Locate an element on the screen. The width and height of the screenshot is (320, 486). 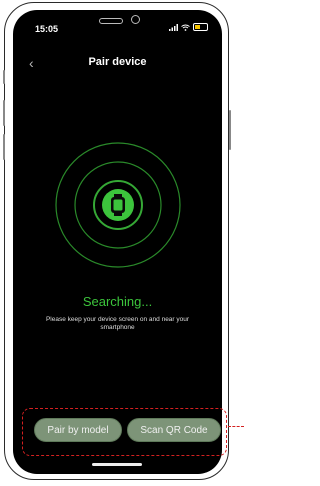
wifi-icon is located at coordinates (185, 27).